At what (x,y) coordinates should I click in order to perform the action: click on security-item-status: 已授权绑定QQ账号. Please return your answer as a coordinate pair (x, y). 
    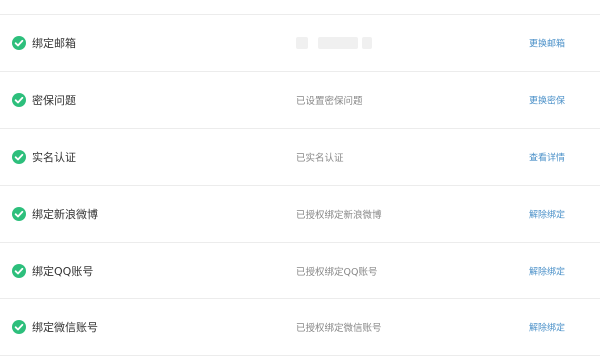
    Looking at the image, I should click on (337, 272).